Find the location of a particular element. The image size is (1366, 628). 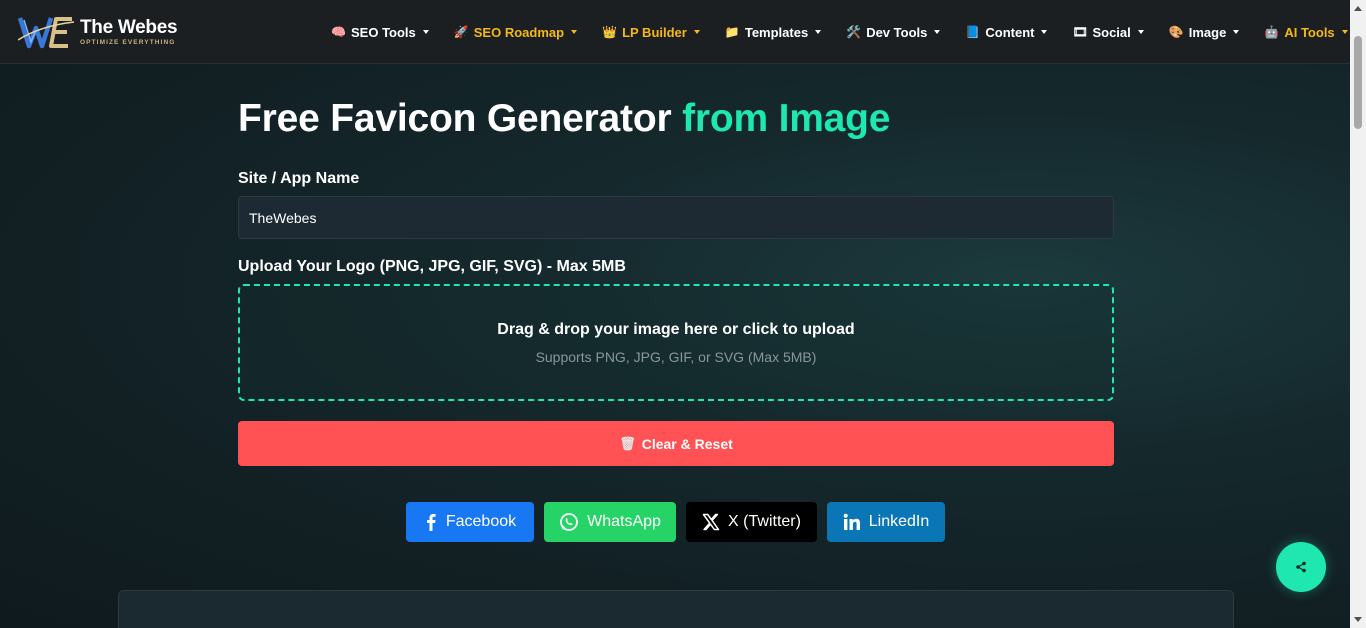

nav-label: Image is located at coordinates (1207, 32).